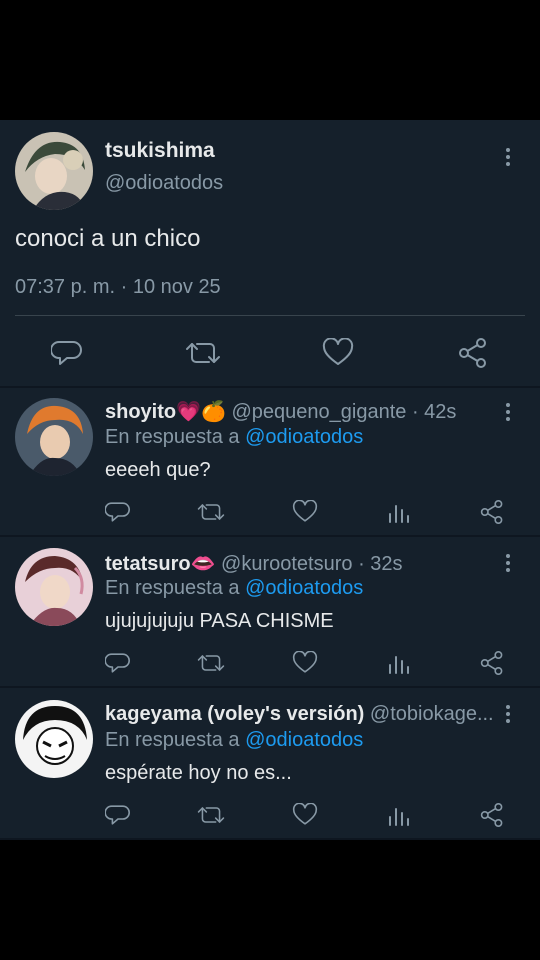 This screenshot has width=540, height=960. I want to click on reply-2-context: En respuesta a @odioatodos, so click(234, 588).